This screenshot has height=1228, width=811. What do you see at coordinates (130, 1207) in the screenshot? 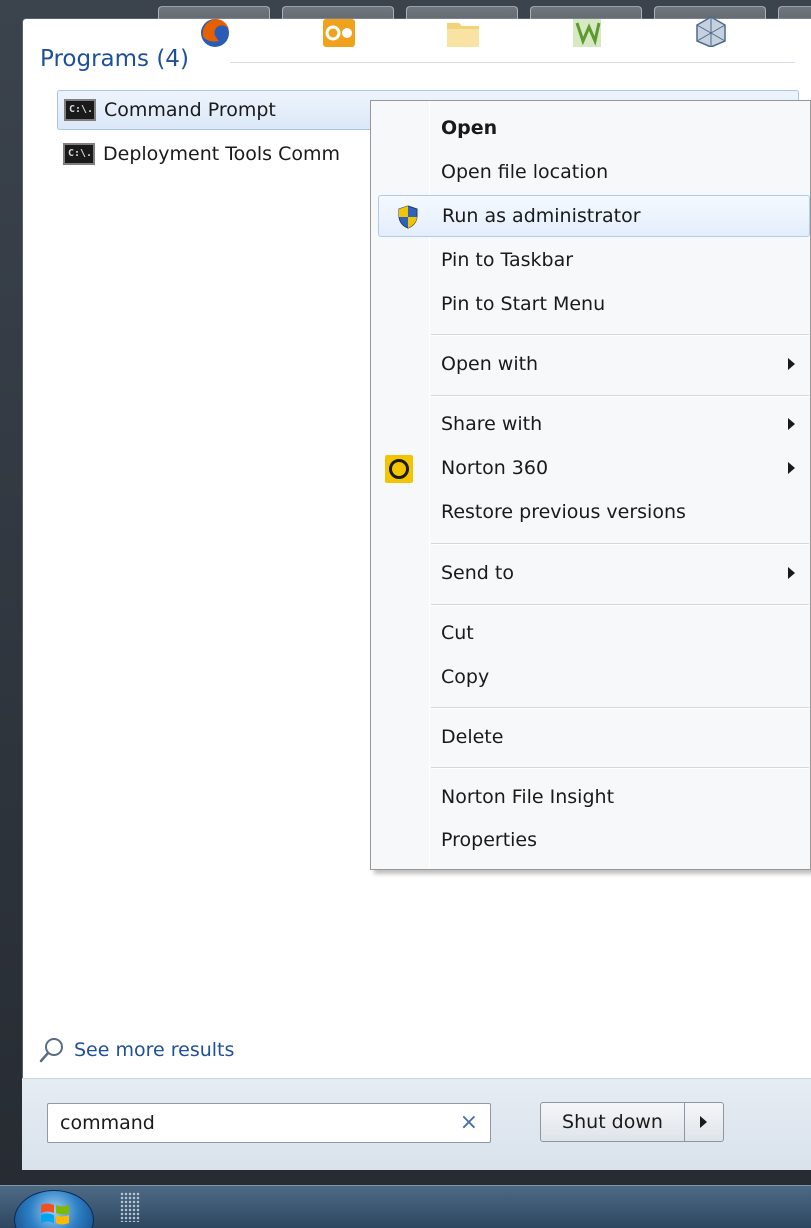
I see `taskbar-grip` at bounding box center [130, 1207].